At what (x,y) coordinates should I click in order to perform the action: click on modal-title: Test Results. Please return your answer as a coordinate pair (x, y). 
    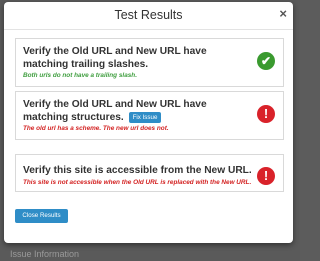
    Looking at the image, I should click on (148, 15).